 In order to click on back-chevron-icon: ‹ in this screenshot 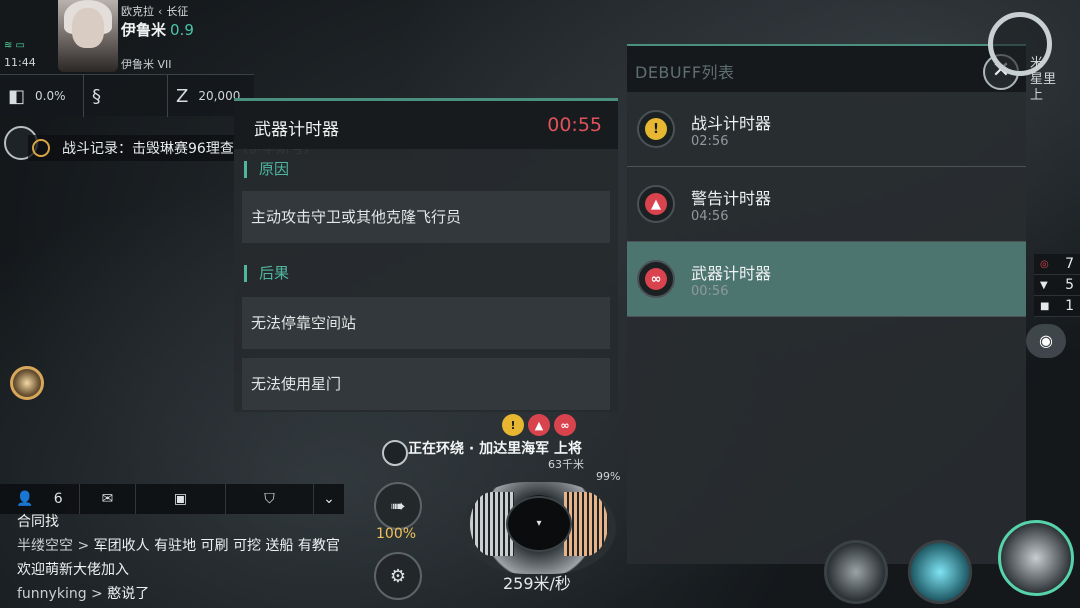, I will do `click(160, 11)`.